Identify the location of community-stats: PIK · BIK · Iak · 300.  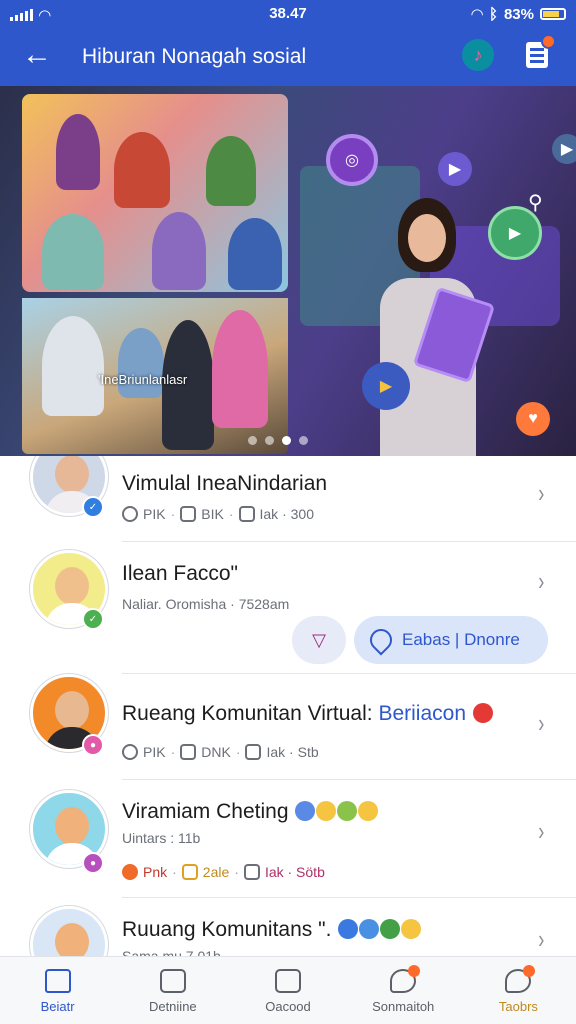
(218, 514).